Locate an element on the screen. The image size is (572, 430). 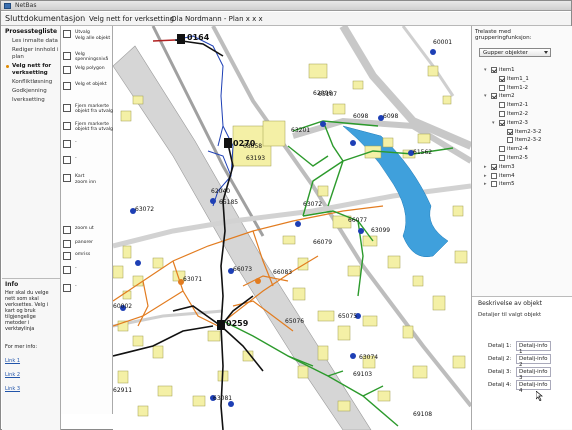
map-label-63081: 63081 is located at coordinates (222, 398).